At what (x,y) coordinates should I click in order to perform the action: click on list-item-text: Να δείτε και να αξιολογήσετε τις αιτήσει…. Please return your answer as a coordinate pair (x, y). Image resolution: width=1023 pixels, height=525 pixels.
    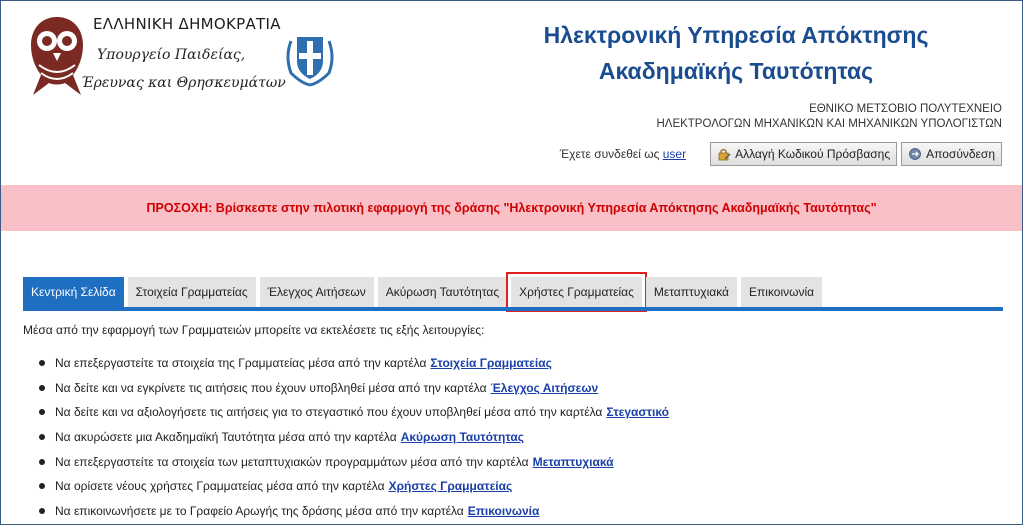
    Looking at the image, I should click on (329, 412).